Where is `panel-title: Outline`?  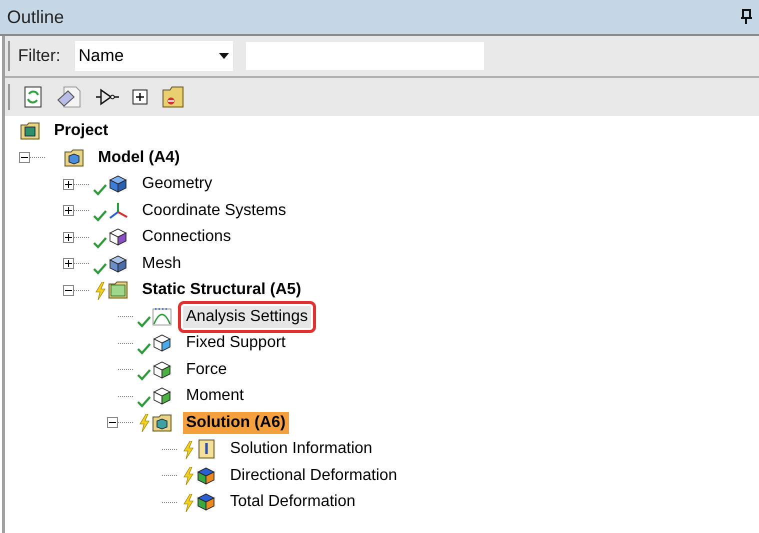 panel-title: Outline is located at coordinates (35, 17).